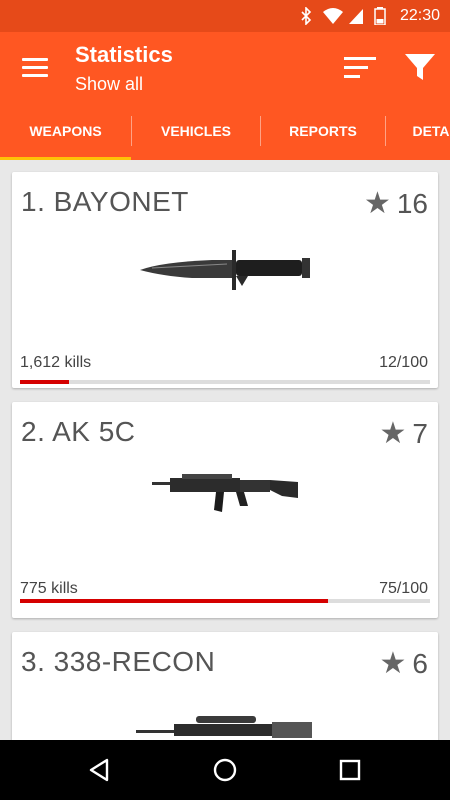 The width and height of the screenshot is (450, 800). What do you see at coordinates (360, 68) in the screenshot?
I see `sort-icon` at bounding box center [360, 68].